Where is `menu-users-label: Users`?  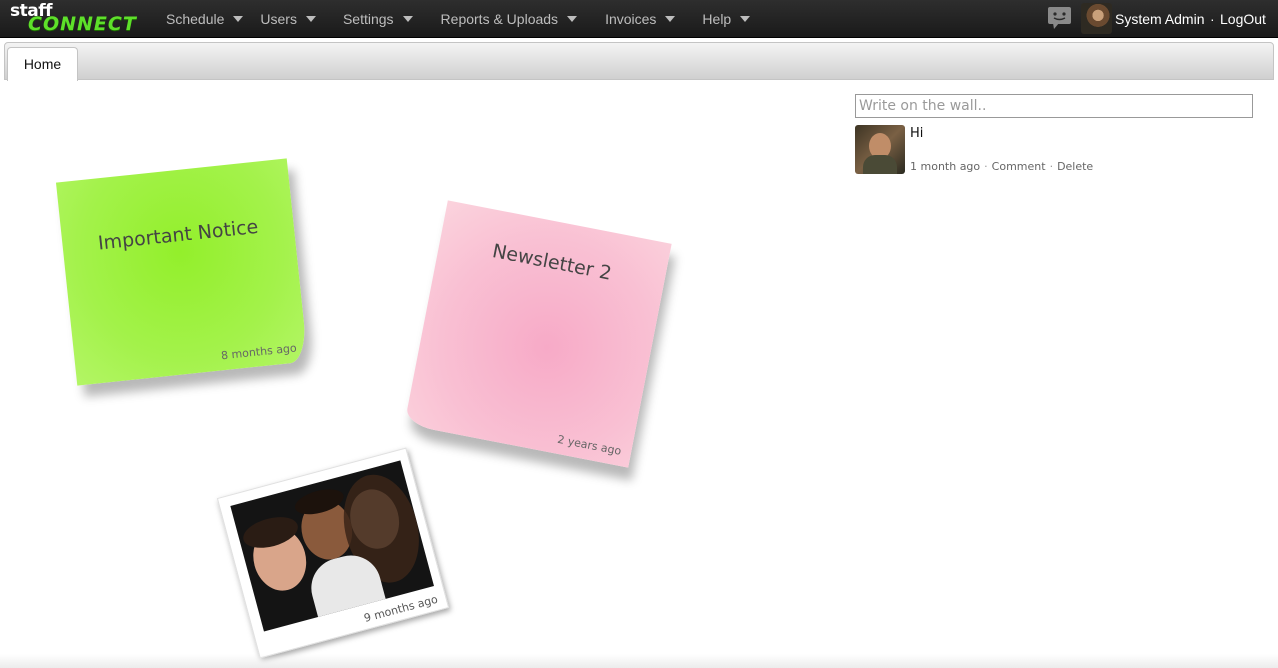
menu-users-label: Users is located at coordinates (278, 19).